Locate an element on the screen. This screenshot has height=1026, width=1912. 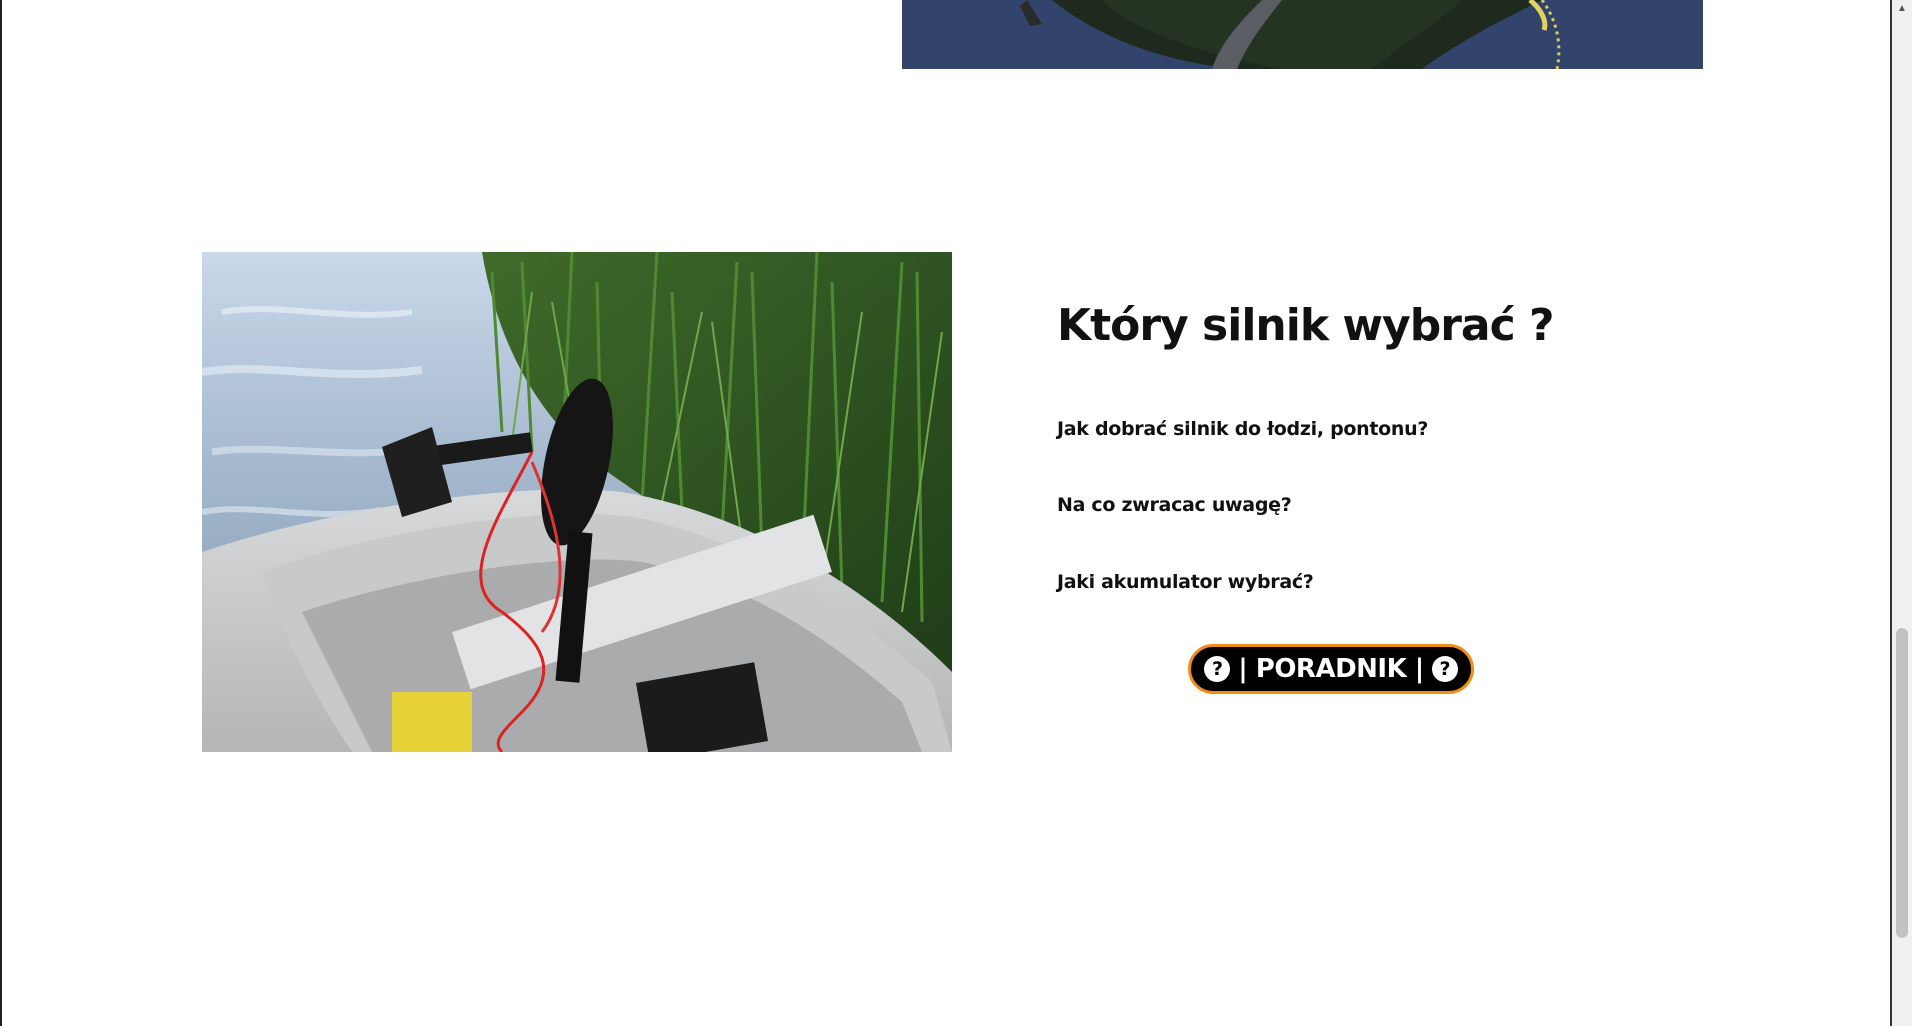
guide-button-label: | PORADNIK | is located at coordinates (1331, 669).